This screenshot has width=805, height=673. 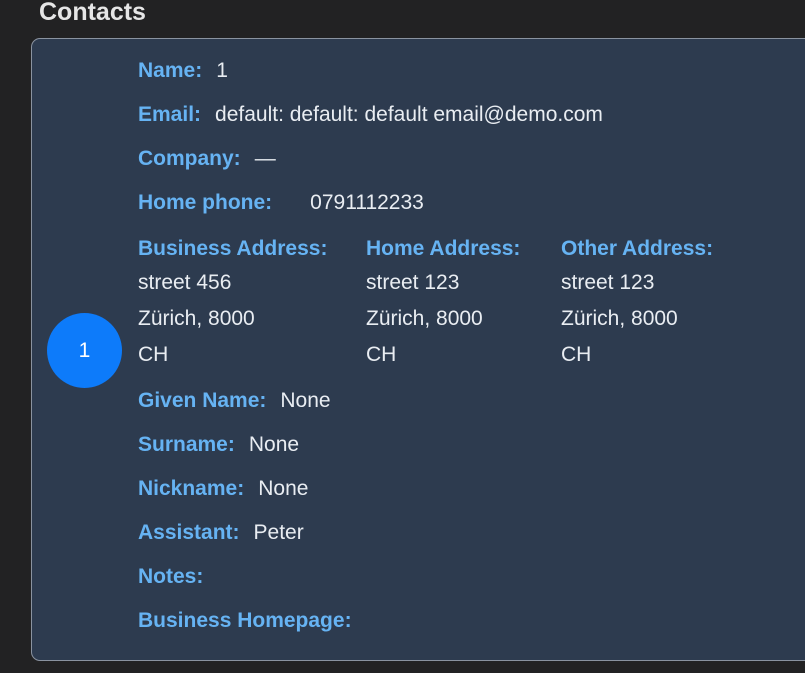 What do you see at coordinates (189, 532) in the screenshot?
I see `assistant-label: Assistant:` at bounding box center [189, 532].